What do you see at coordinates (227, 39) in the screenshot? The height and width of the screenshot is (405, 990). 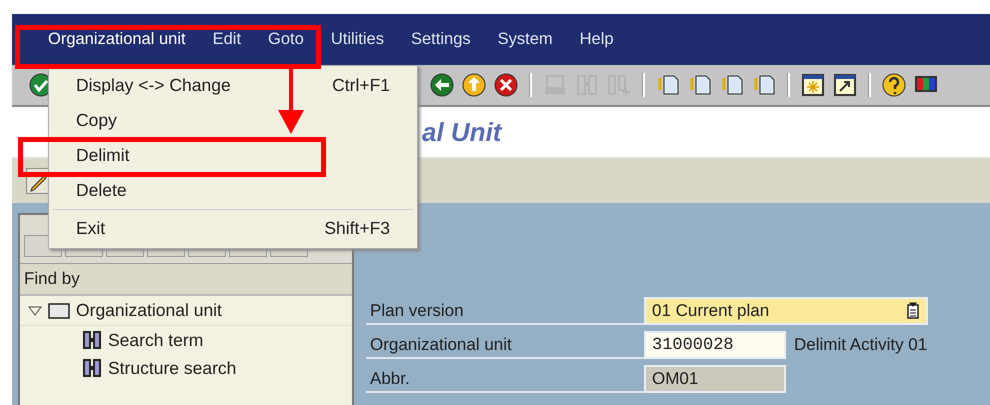 I see `menu-item: Edit` at bounding box center [227, 39].